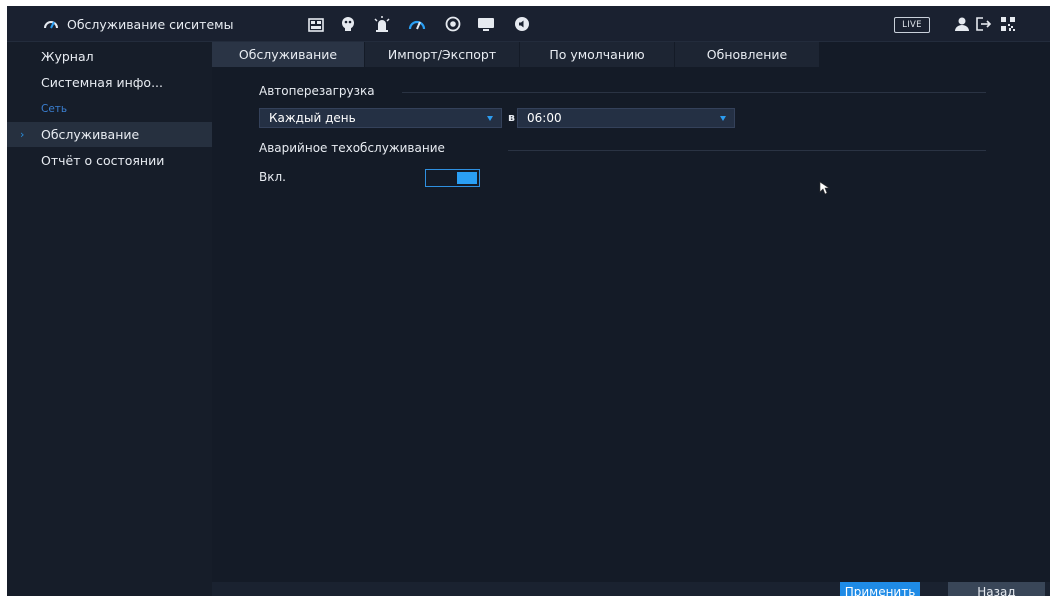 The image size is (1059, 596). I want to click on tab-label: Импорт/Экспорт, so click(442, 54).